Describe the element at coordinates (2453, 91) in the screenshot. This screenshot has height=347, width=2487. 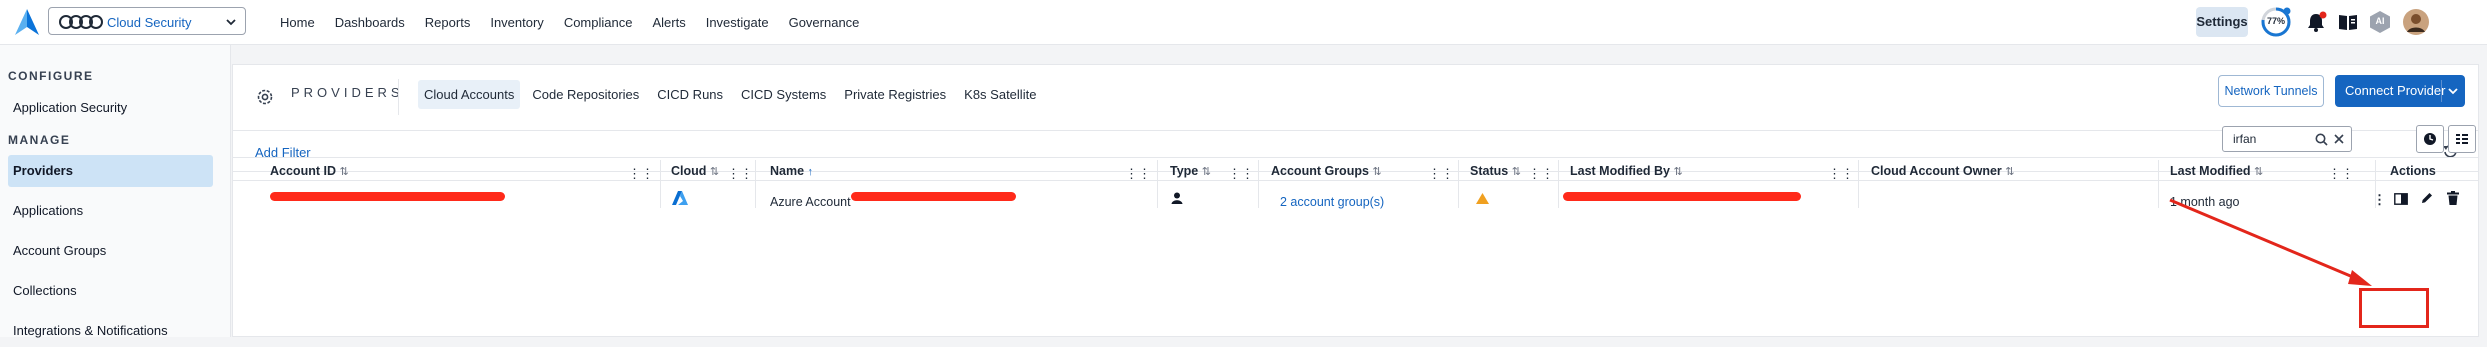
I see `chevron-down-icon` at that location.